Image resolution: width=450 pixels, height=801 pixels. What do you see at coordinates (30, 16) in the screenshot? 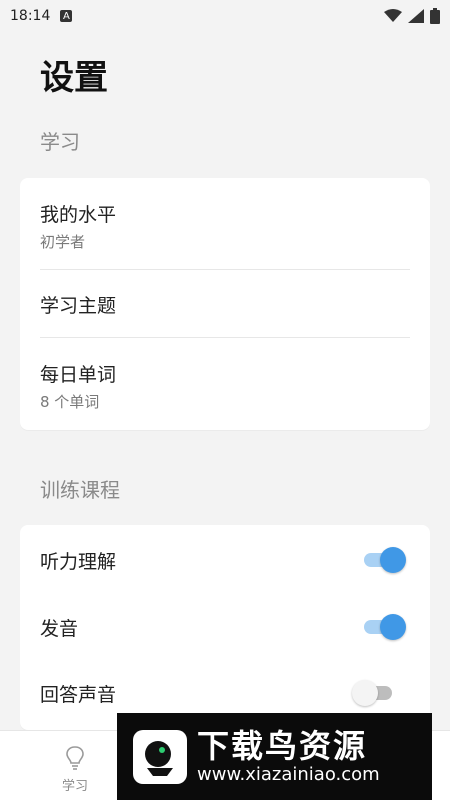
I see `status-time: 18:14` at bounding box center [30, 16].